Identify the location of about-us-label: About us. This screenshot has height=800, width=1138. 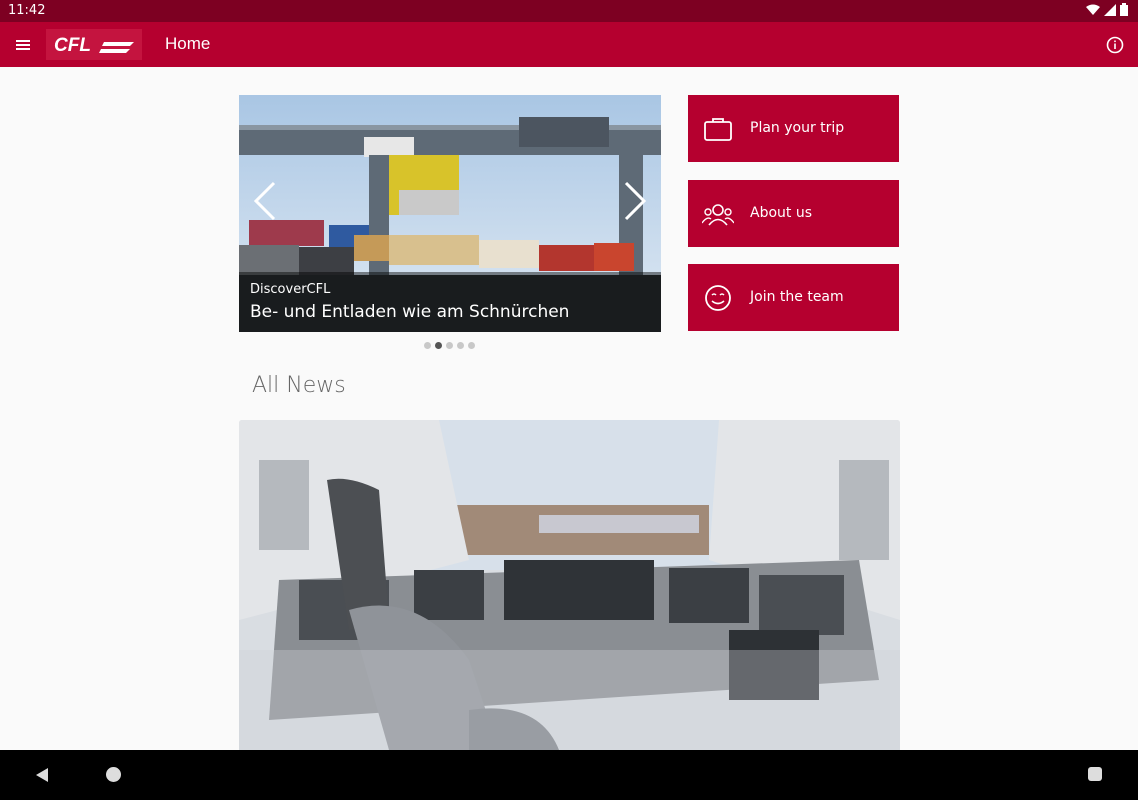
(781, 213).